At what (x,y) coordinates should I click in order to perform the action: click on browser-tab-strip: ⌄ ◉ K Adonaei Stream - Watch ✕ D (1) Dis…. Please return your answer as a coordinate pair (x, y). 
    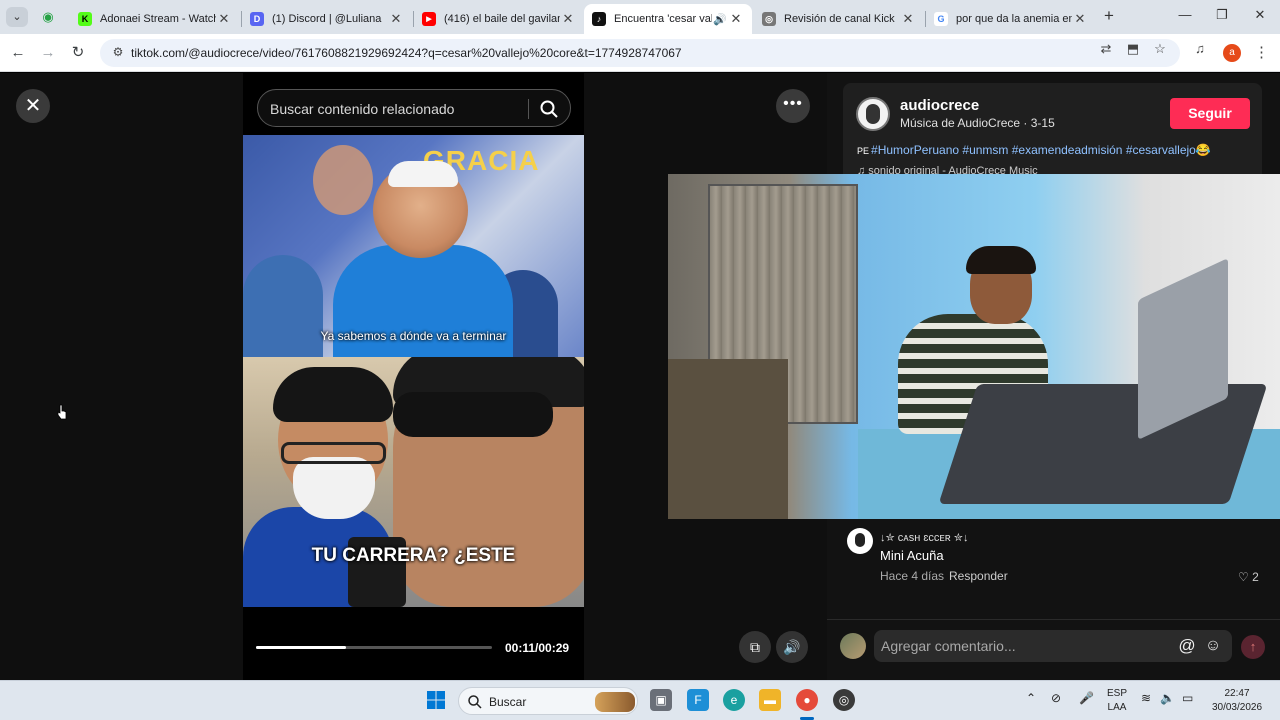
    Looking at the image, I should click on (640, 17).